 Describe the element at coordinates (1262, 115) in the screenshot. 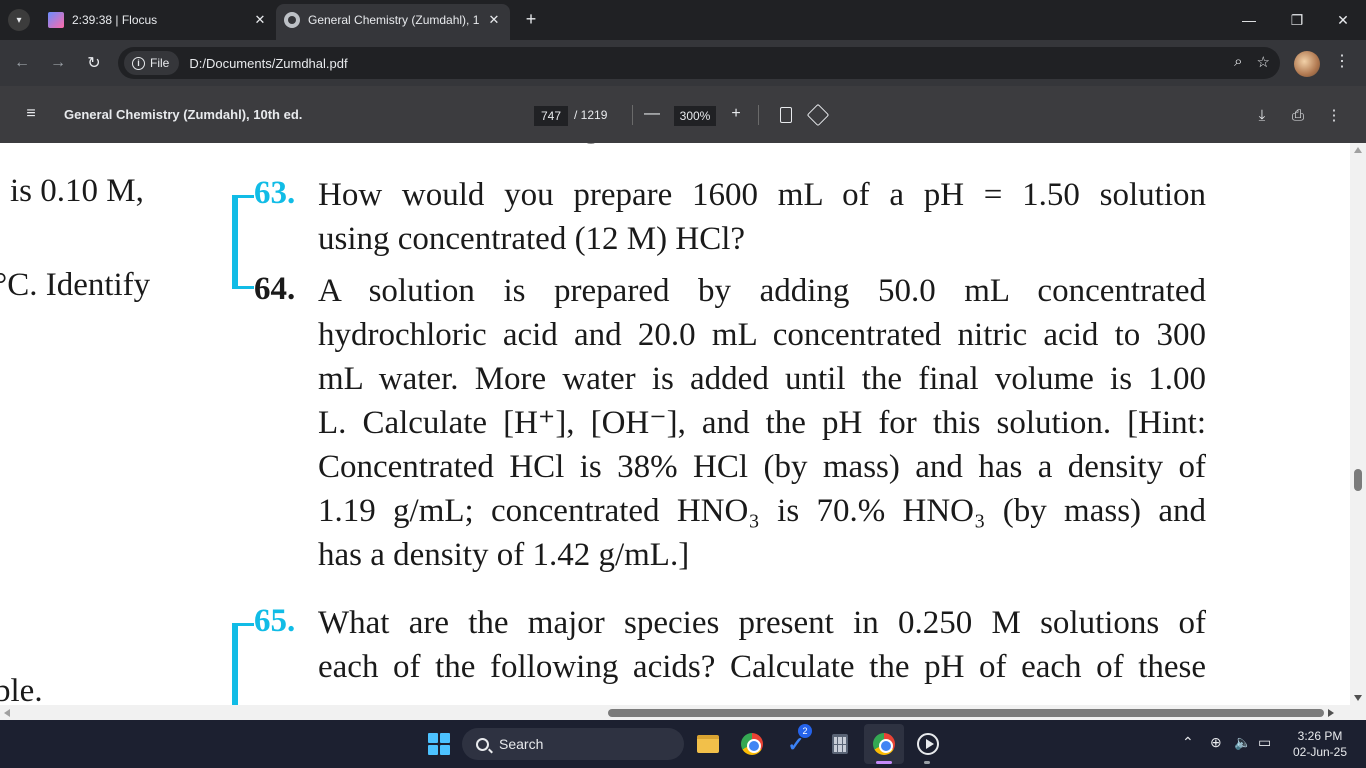

I see `download-icon: ⤓` at that location.